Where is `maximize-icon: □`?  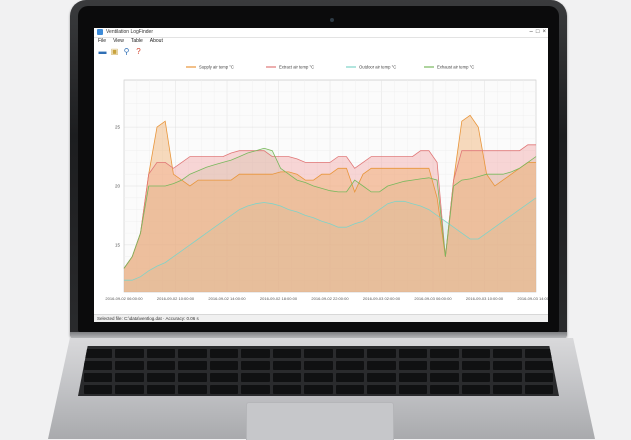
maximize-icon: □ is located at coordinates (538, 32).